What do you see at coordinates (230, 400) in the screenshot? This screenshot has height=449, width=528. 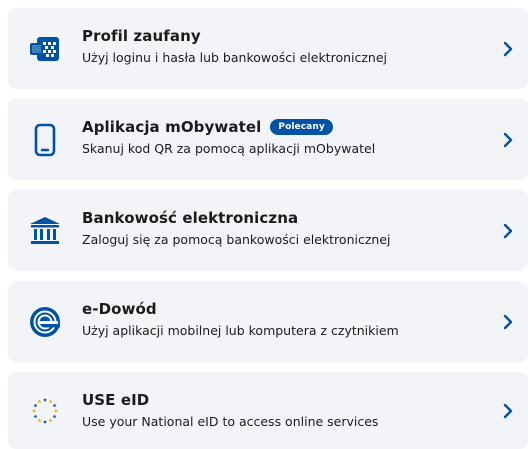 I see `option-title: USE eID` at bounding box center [230, 400].